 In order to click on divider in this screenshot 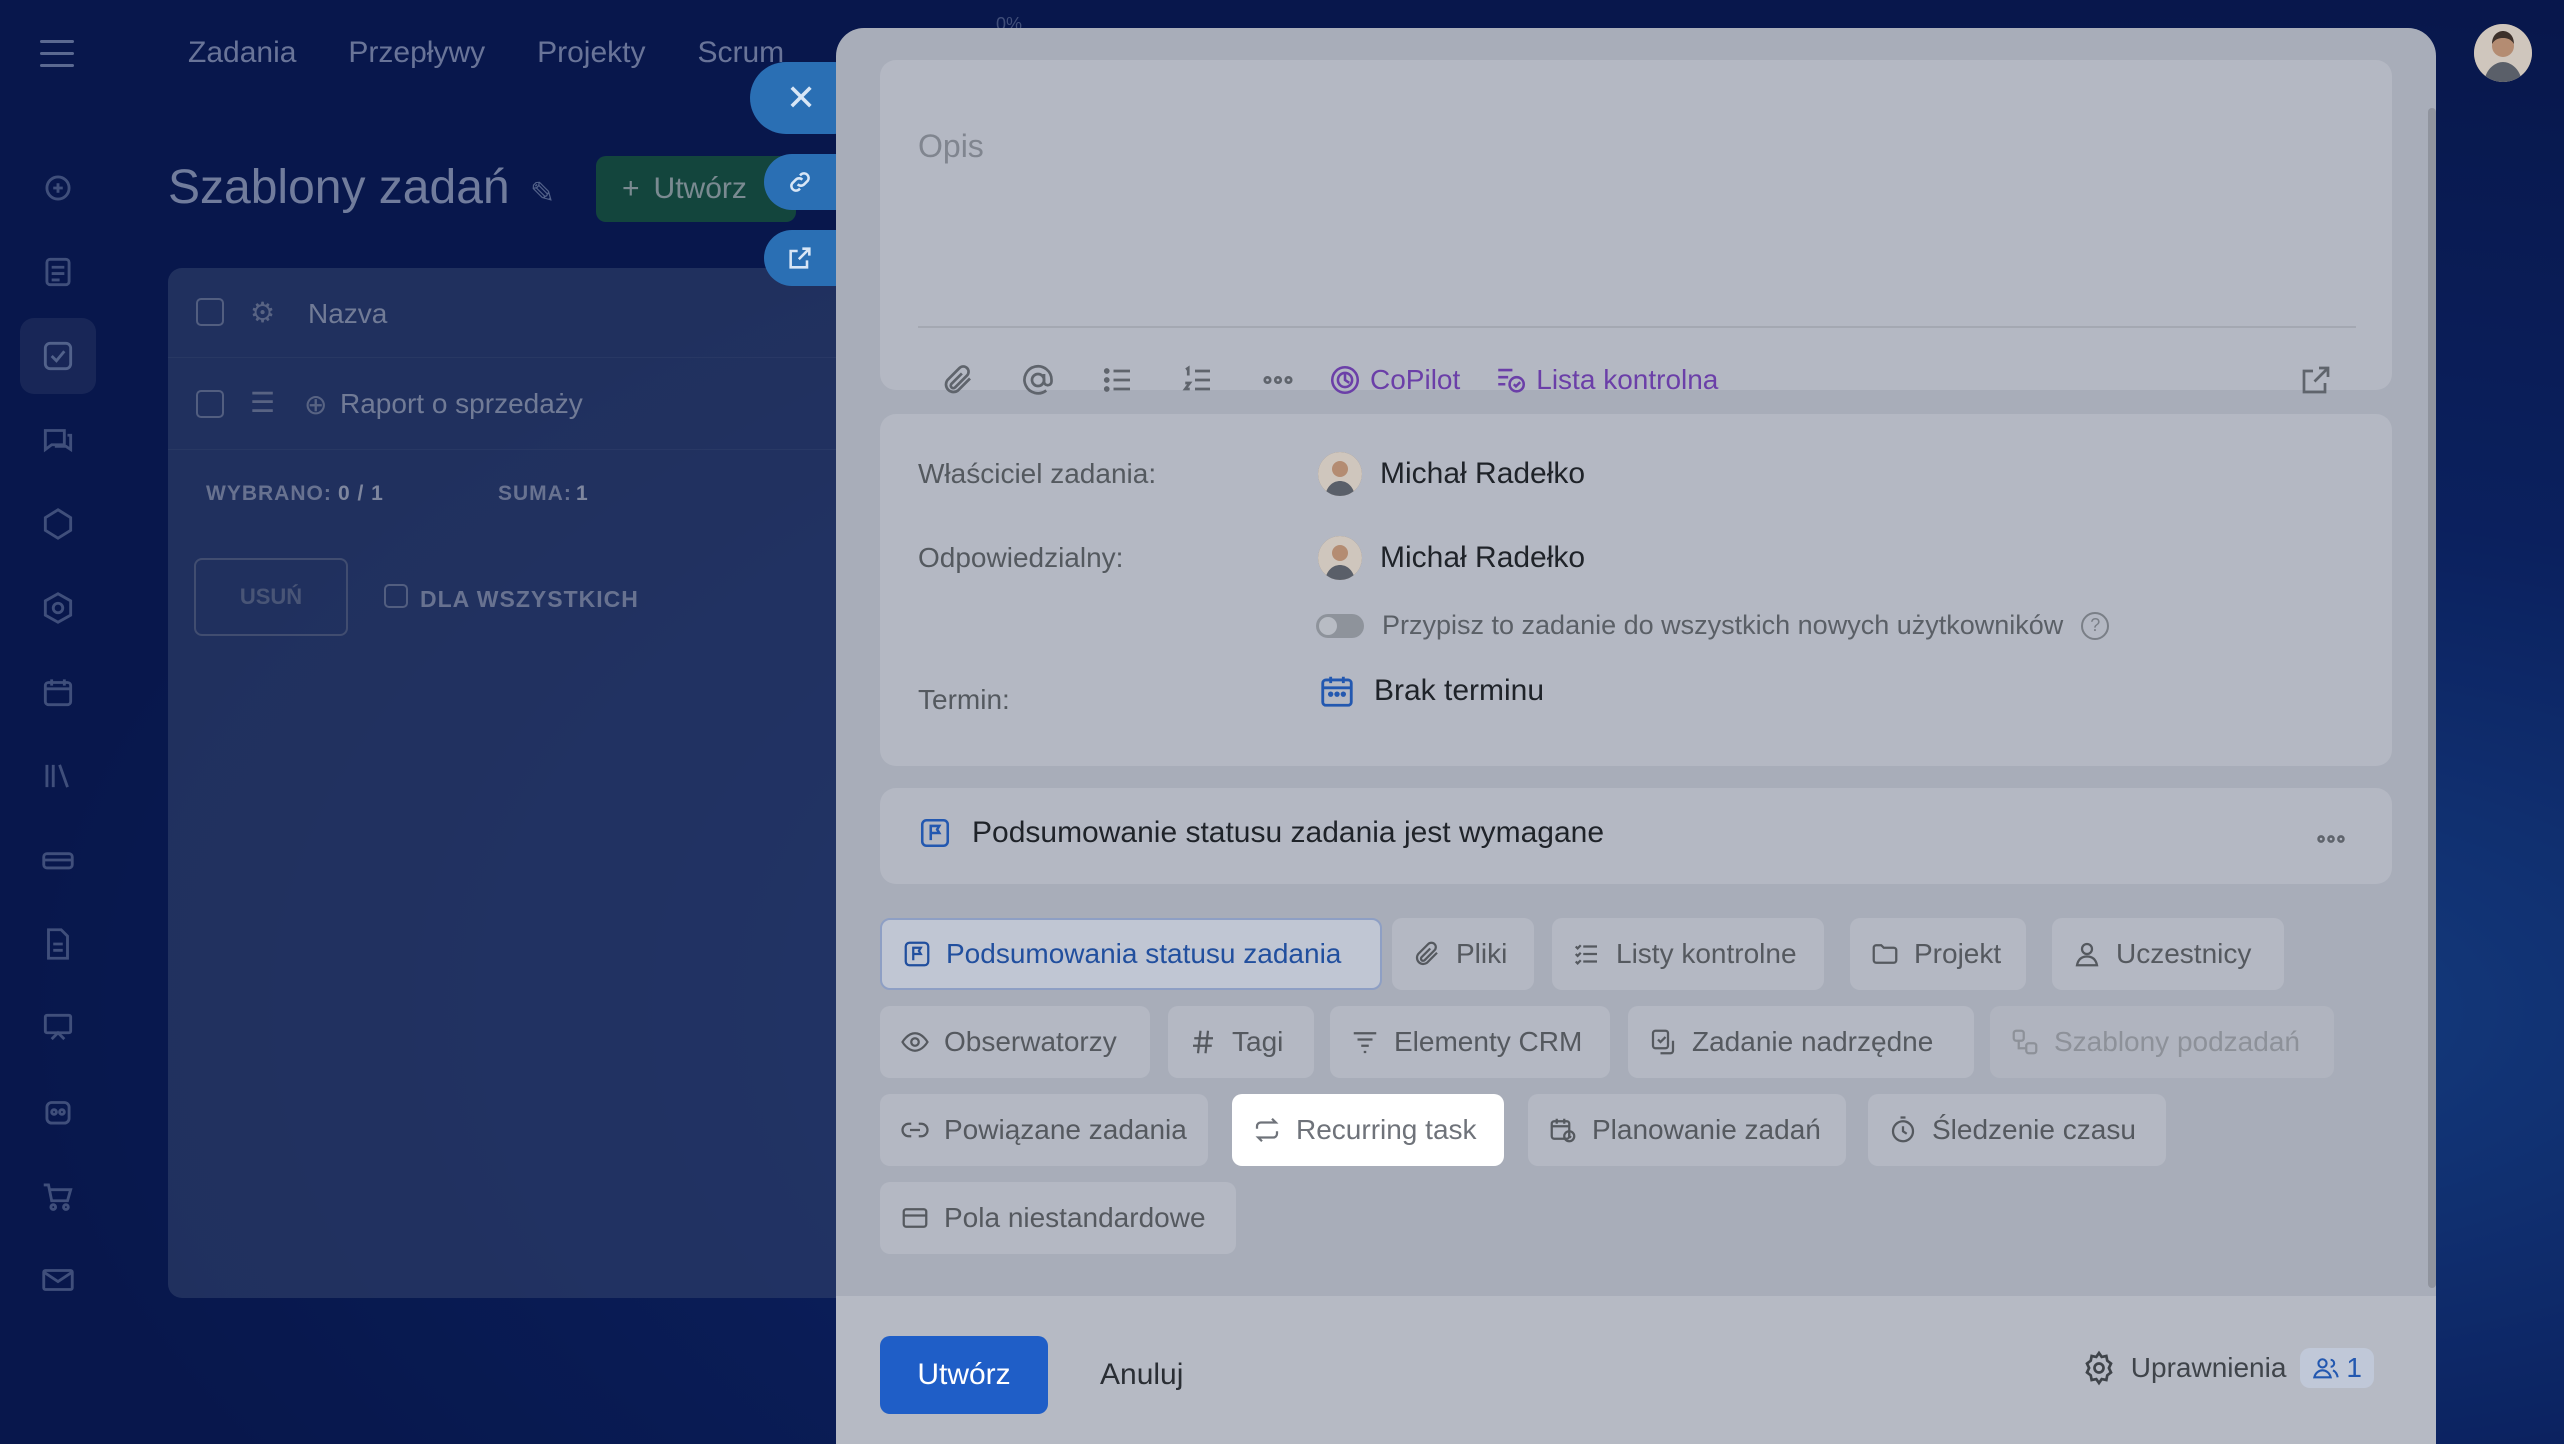, I will do `click(1637, 327)`.